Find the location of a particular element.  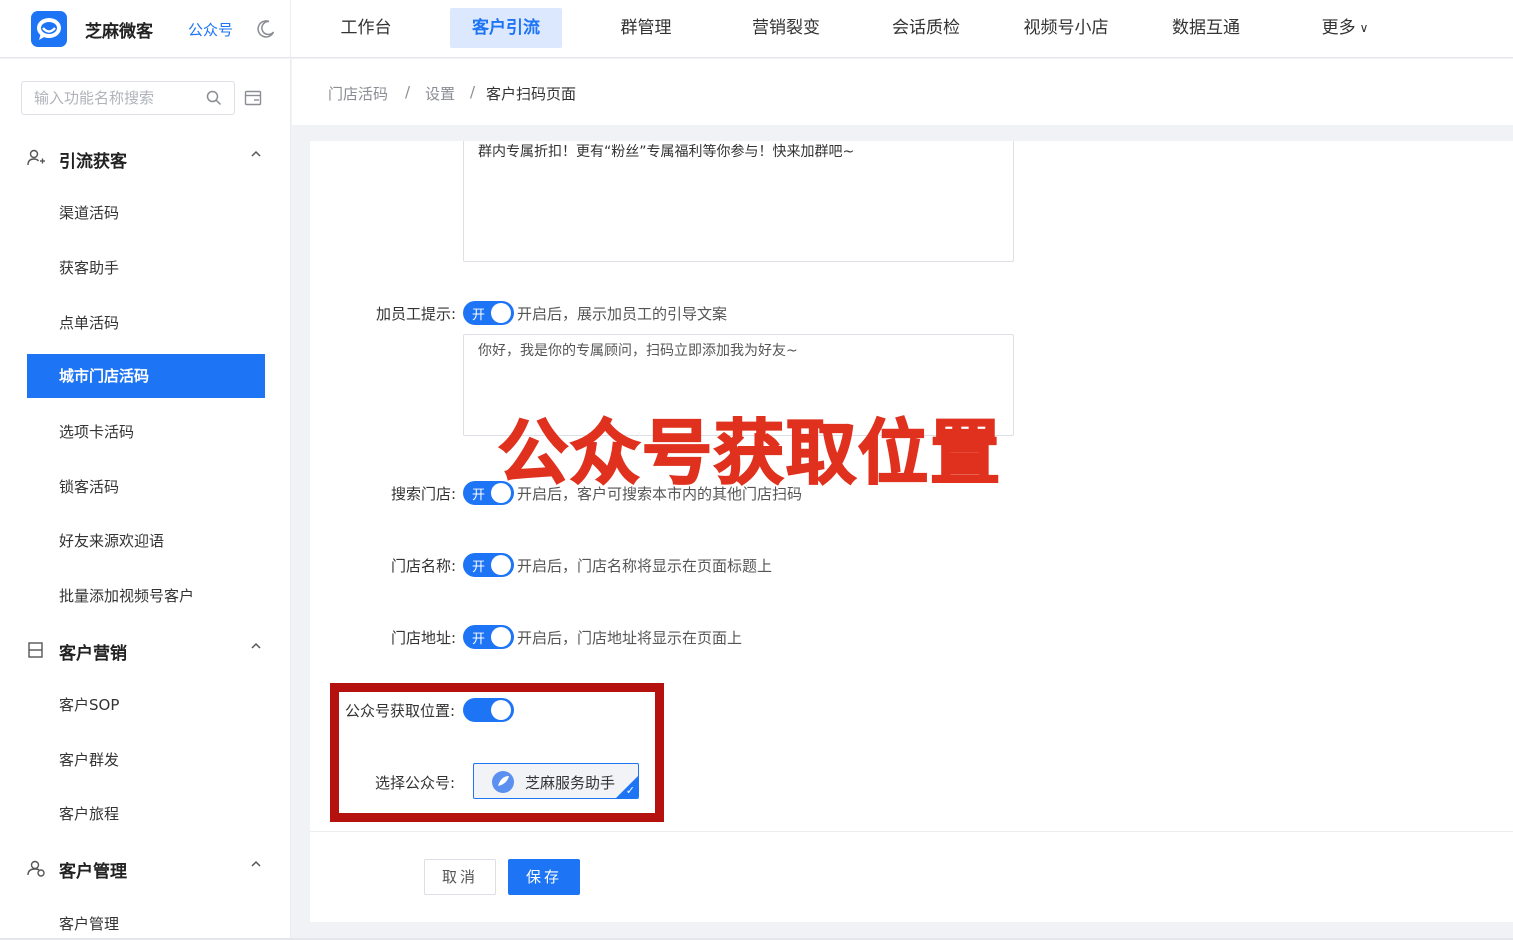

sidebar-item-tab-code: 选项卡活码 is located at coordinates (146, 432).